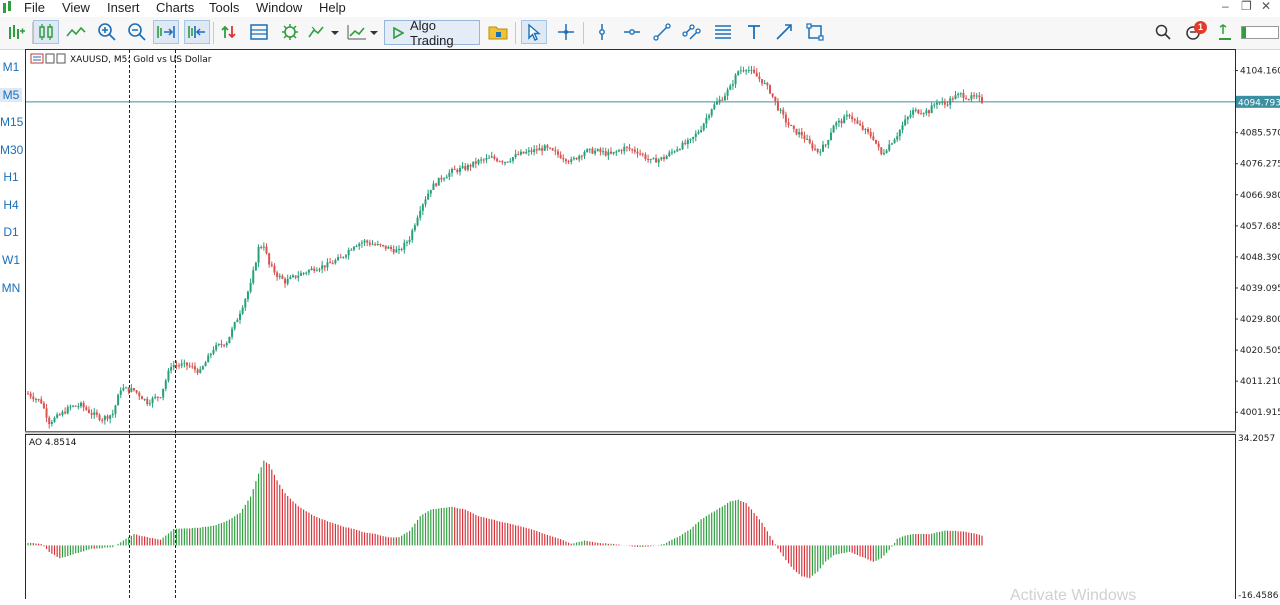 Image resolution: width=1280 pixels, height=605 pixels. What do you see at coordinates (1260, 382) in the screenshot?
I see `price-axis-label: 4011.210` at bounding box center [1260, 382].